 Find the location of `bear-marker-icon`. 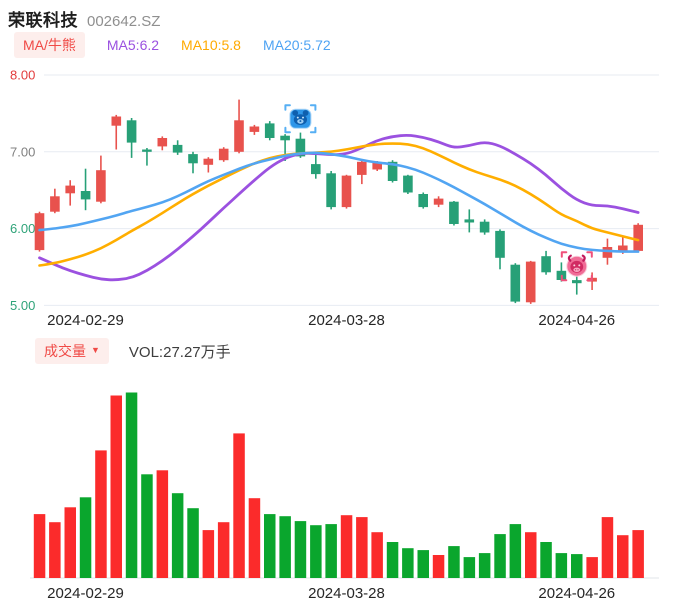

bear-marker-icon is located at coordinates (300, 119).